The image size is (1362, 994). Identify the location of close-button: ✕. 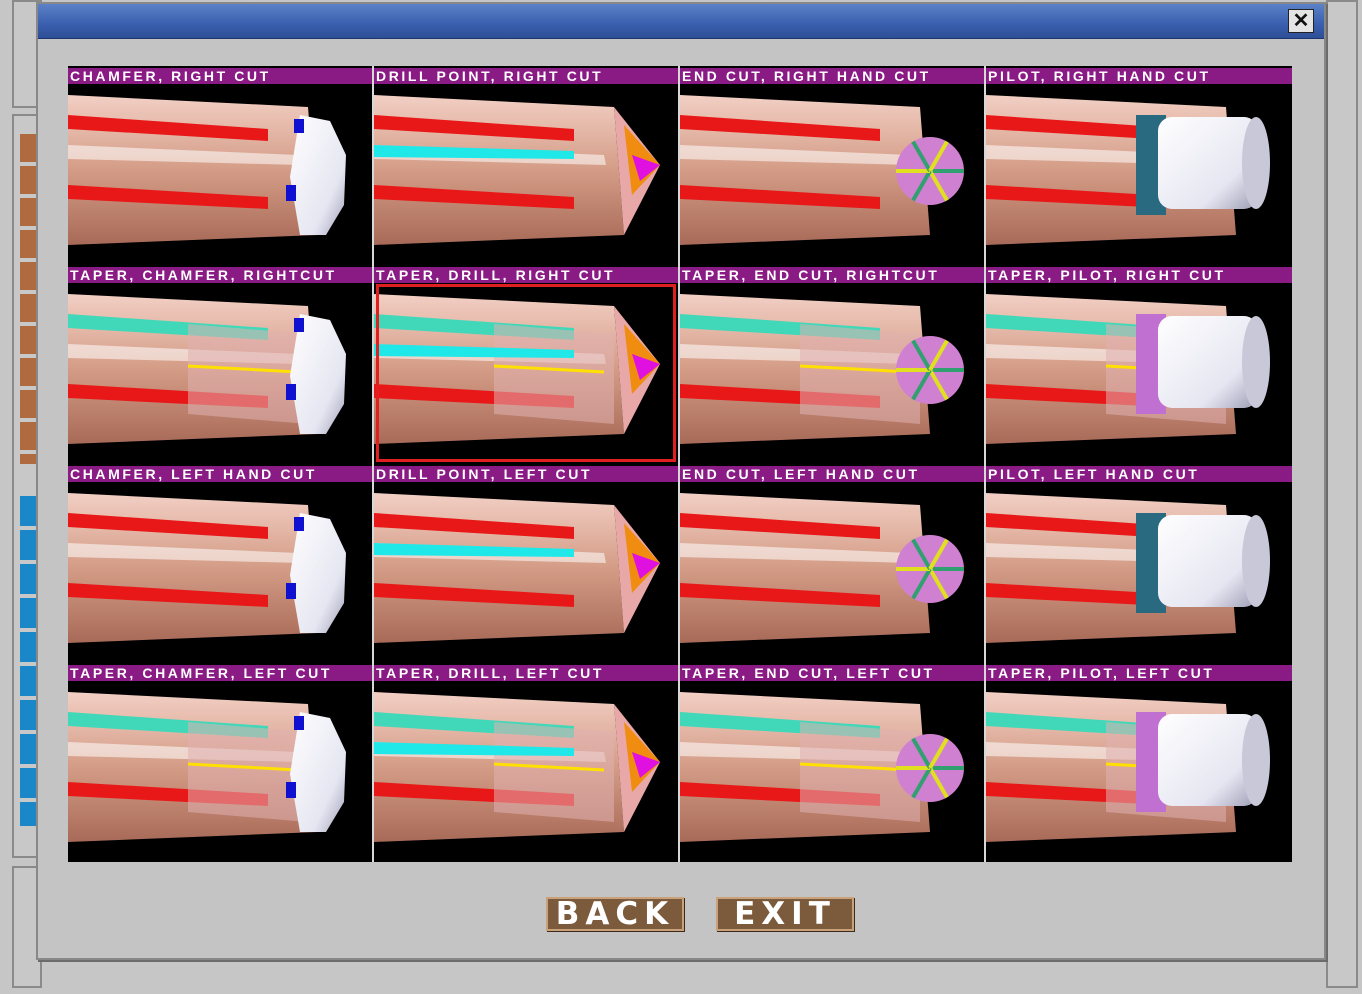
(1301, 21).